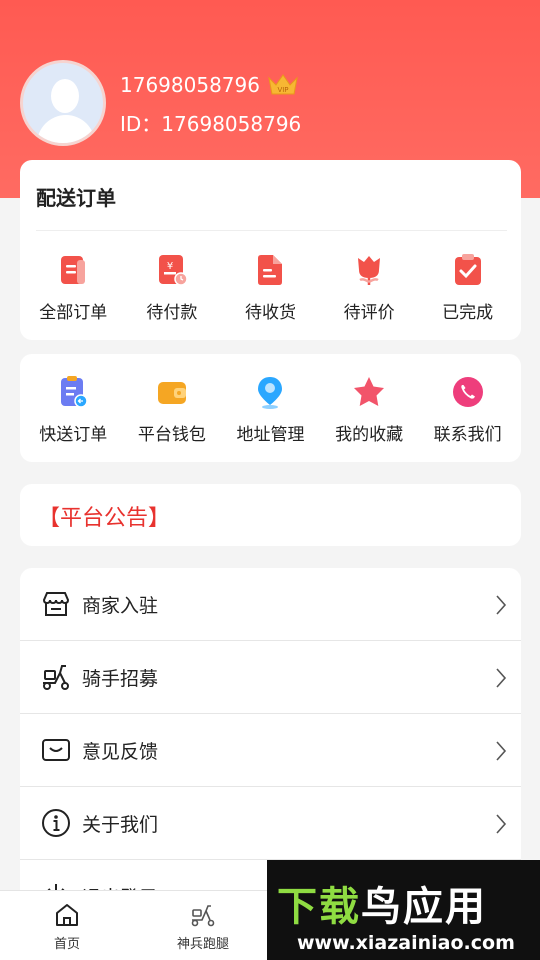 The width and height of the screenshot is (540, 960). Describe the element at coordinates (270, 677) in the screenshot. I see `menu-item-rider-recruit: 骑手招募` at that location.